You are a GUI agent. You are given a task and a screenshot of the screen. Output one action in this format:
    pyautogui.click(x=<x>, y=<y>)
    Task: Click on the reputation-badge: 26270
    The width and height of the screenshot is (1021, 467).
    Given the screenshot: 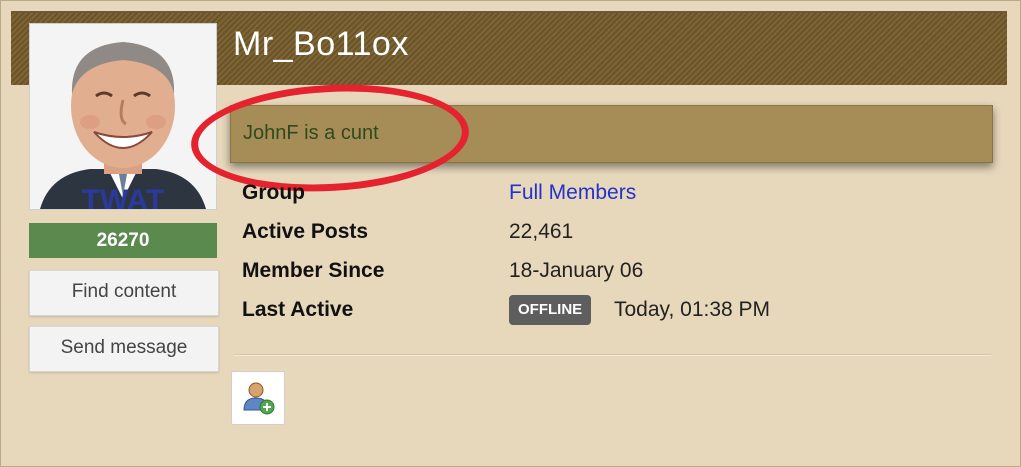 What is the action you would take?
    pyautogui.click(x=123, y=240)
    